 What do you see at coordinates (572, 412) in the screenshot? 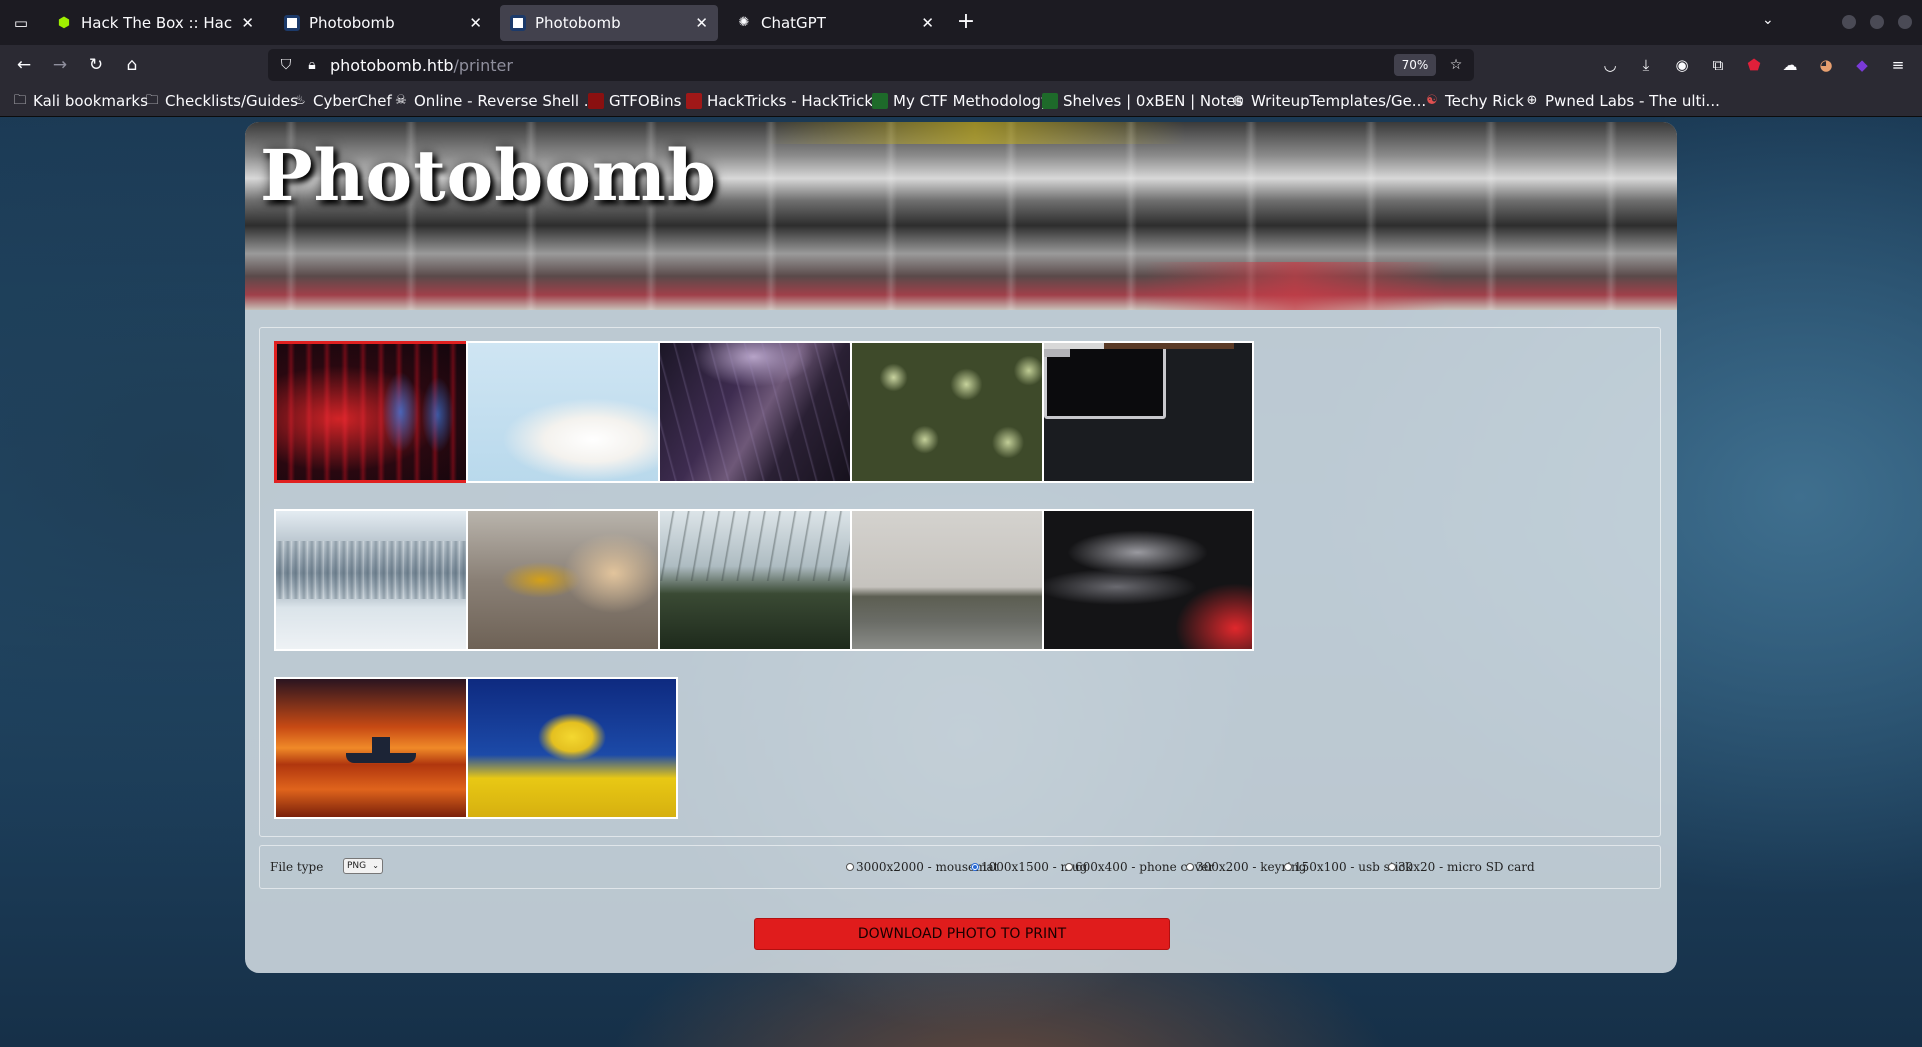
I see `thumbnail-white-blossoms-sky` at bounding box center [572, 412].